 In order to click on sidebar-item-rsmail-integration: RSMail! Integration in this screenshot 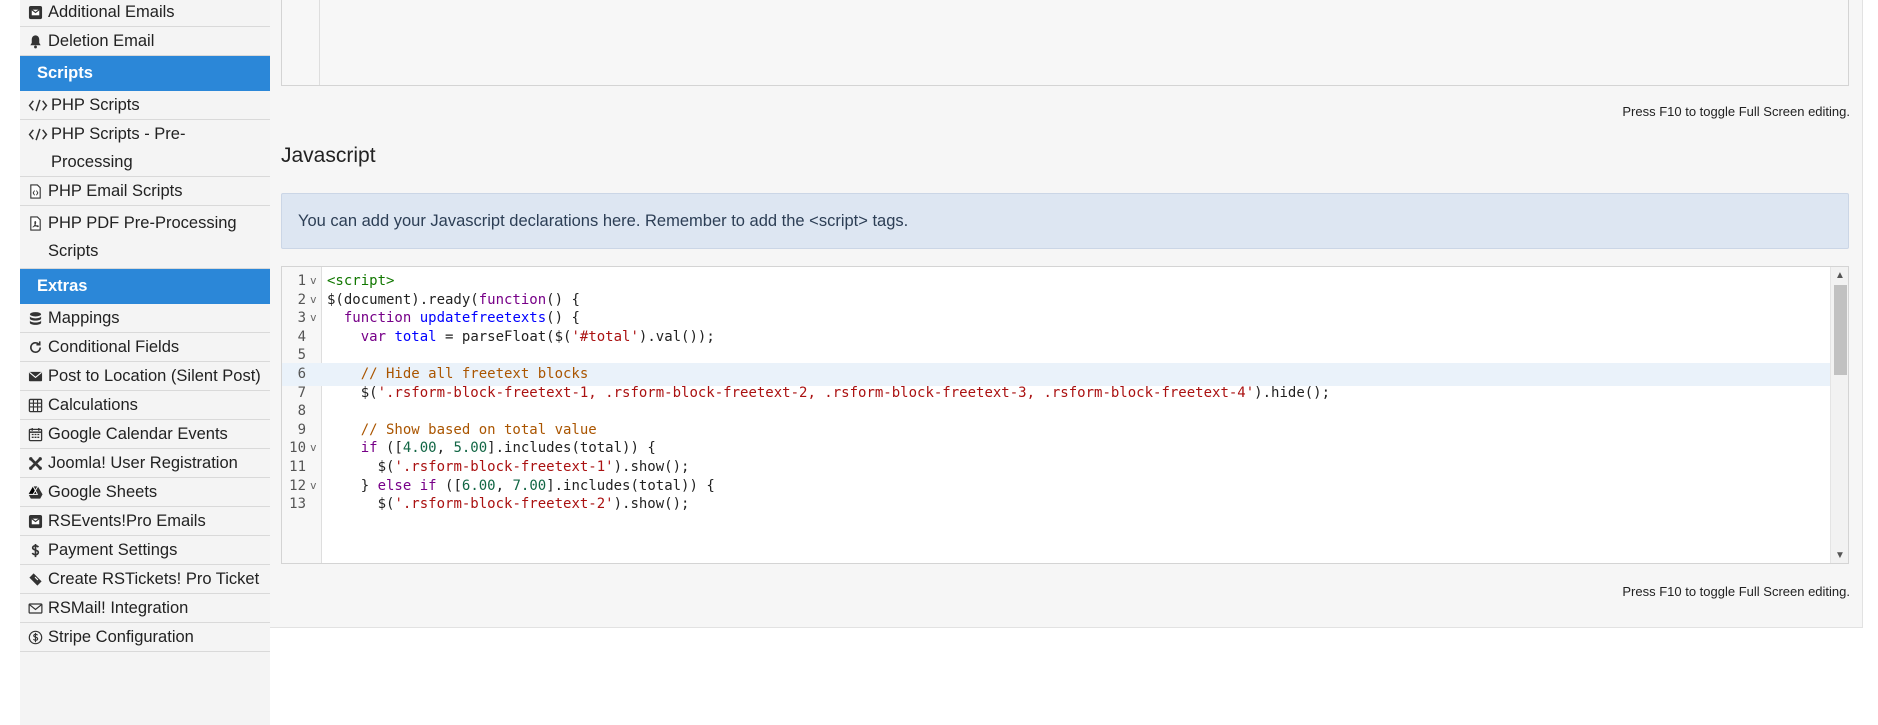, I will do `click(145, 608)`.